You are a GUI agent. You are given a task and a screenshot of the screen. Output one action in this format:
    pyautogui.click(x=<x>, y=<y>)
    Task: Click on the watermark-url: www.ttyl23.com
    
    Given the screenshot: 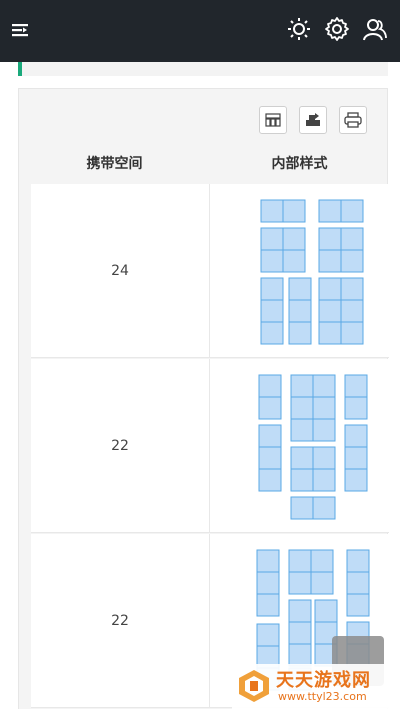 What is the action you would take?
    pyautogui.click(x=322, y=696)
    